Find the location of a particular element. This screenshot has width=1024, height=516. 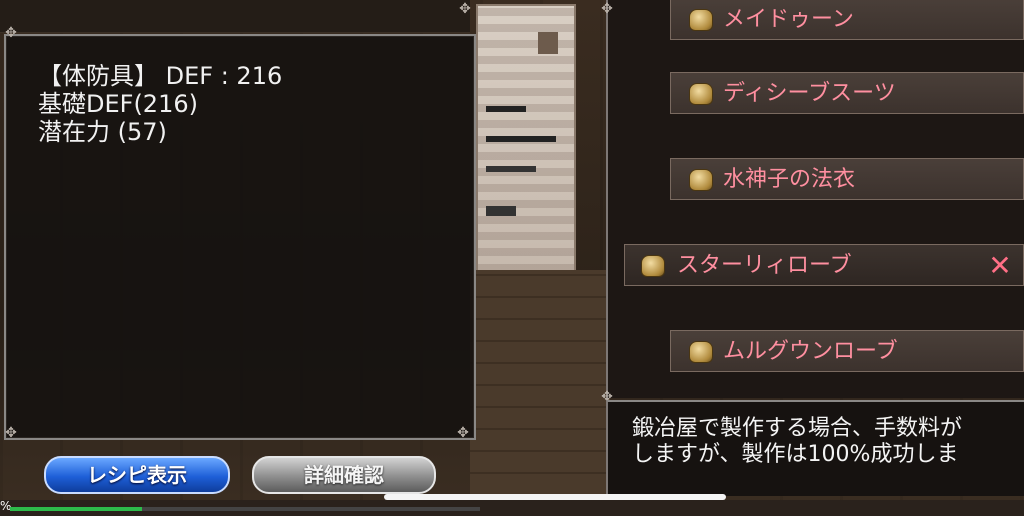

armor-item-label: スターリィローブ is located at coordinates (764, 265).